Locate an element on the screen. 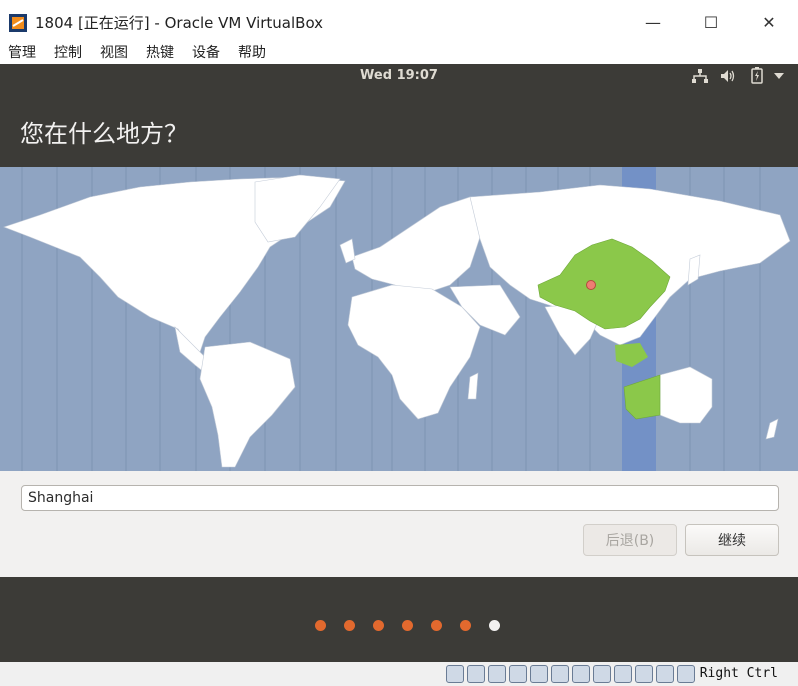 Image resolution: width=798 pixels, height=686 pixels. menu-hotkey: 热键 is located at coordinates (160, 52).